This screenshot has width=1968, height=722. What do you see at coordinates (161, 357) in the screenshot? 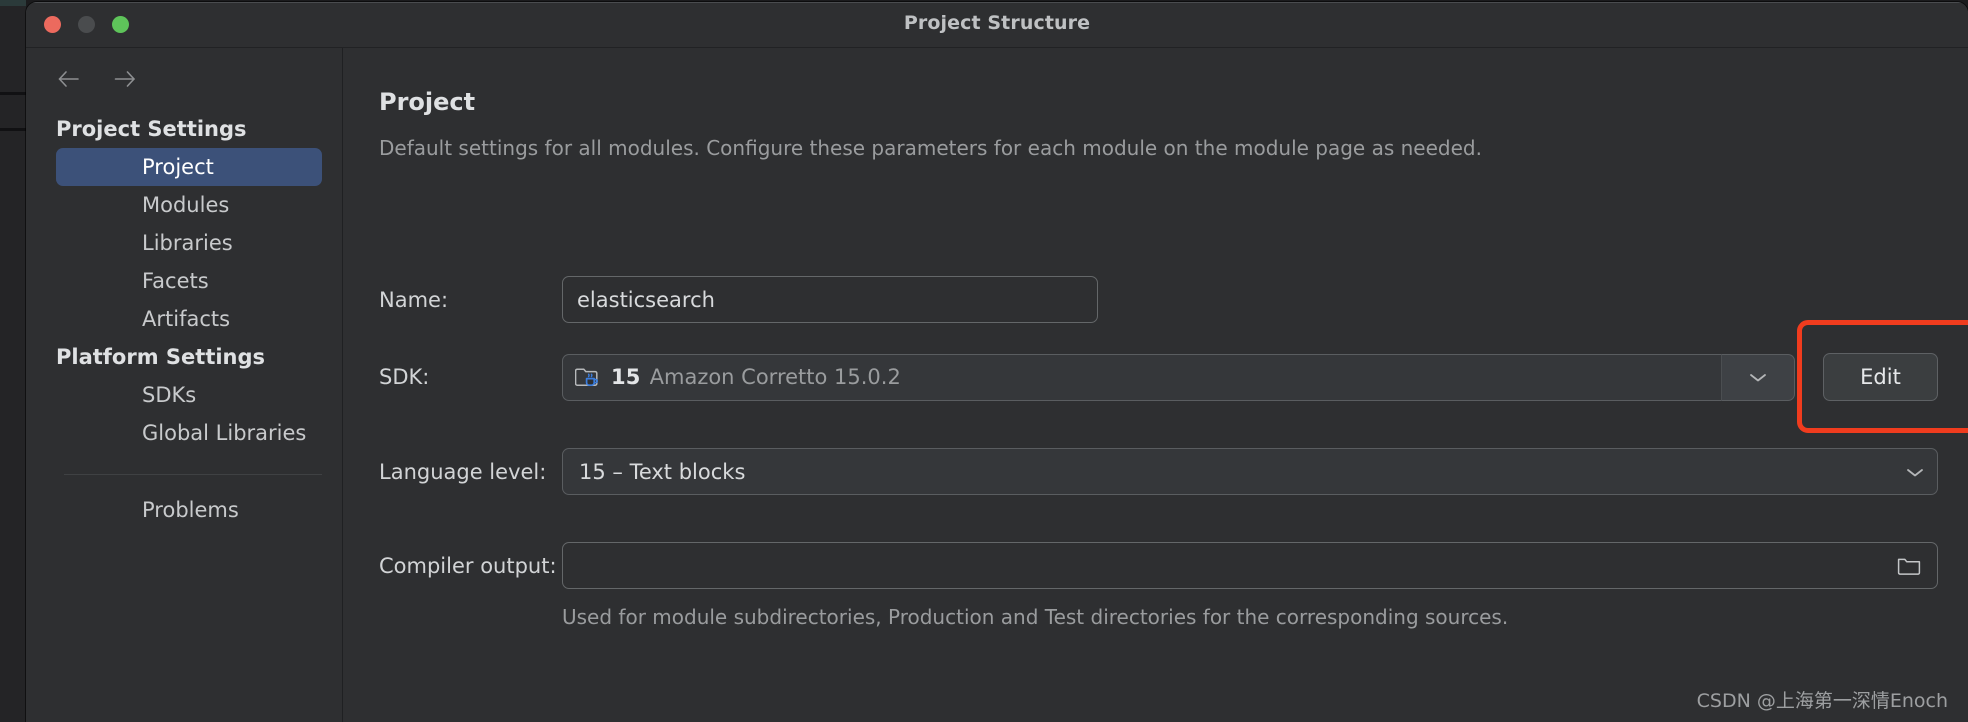
I see `nav-group-platform-settings: Platform Settings` at bounding box center [161, 357].